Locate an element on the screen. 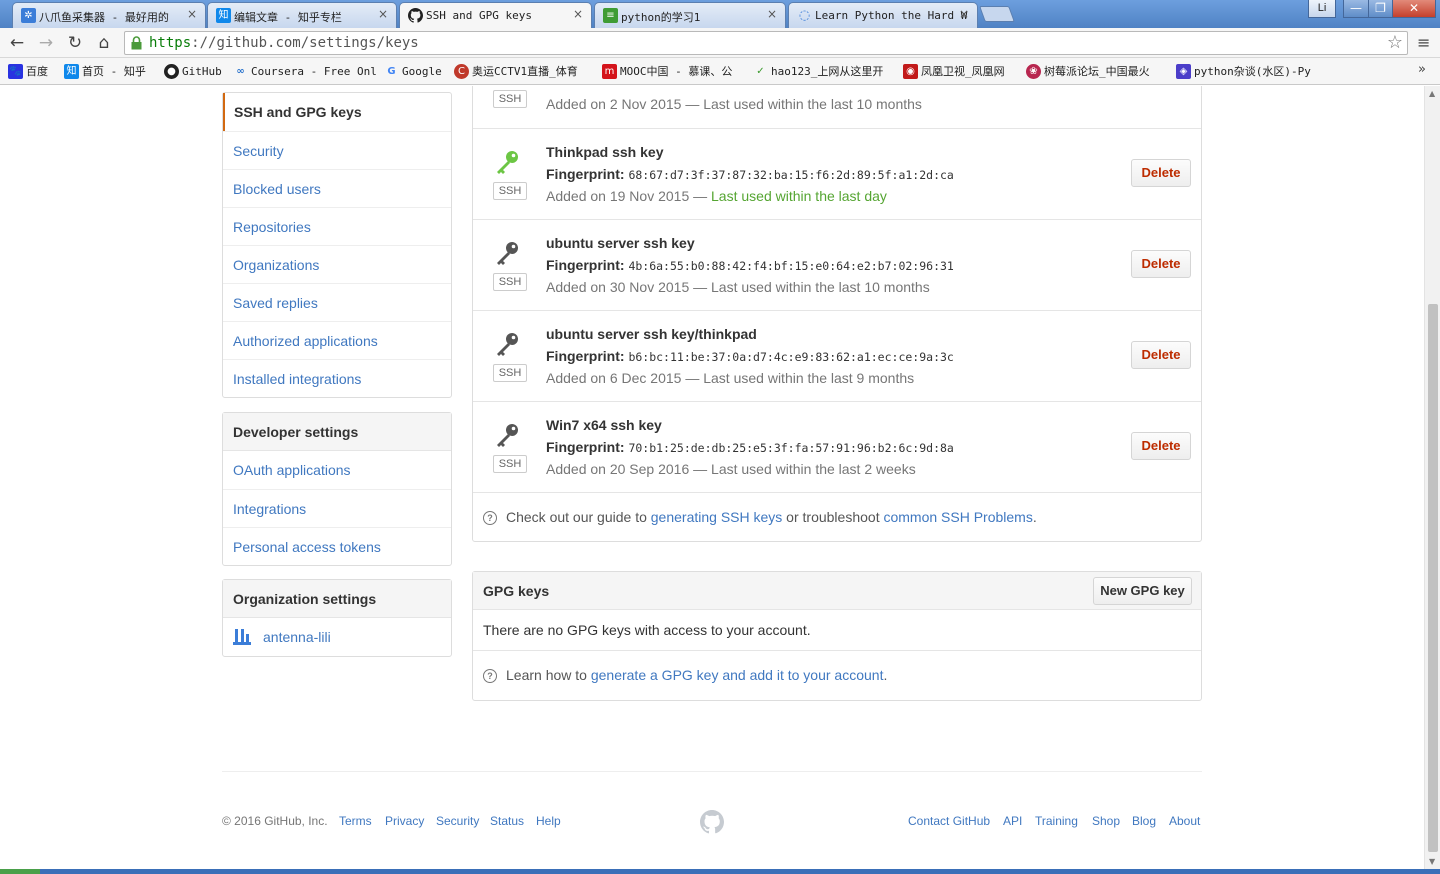 Image resolution: width=1440 pixels, height=874 pixels. new-tab-button is located at coordinates (997, 14).